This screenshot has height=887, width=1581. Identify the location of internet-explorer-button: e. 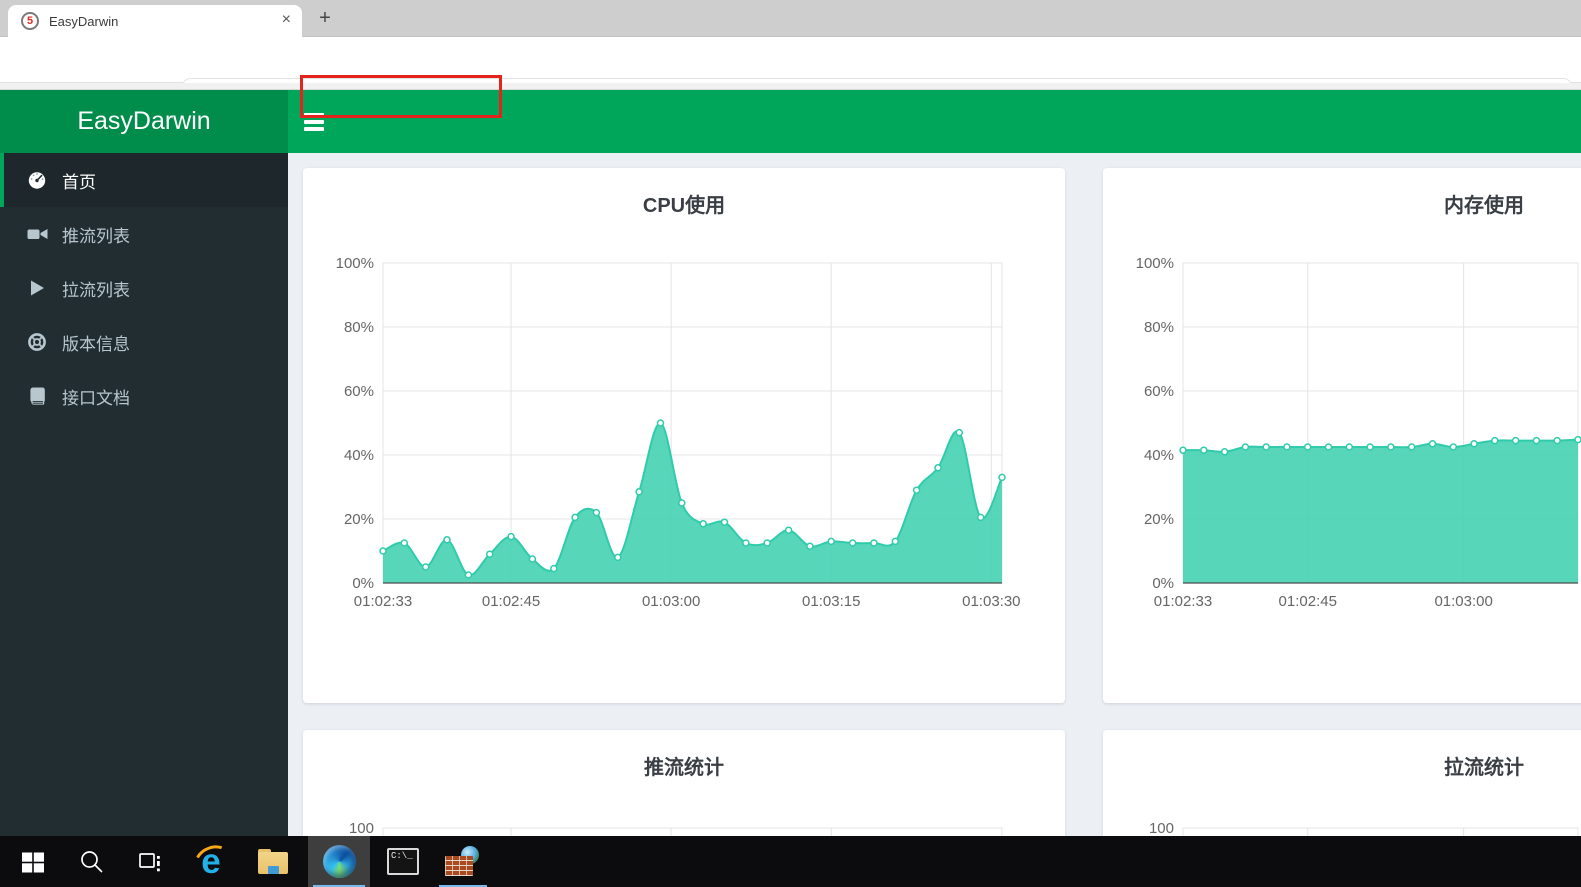
(211, 861).